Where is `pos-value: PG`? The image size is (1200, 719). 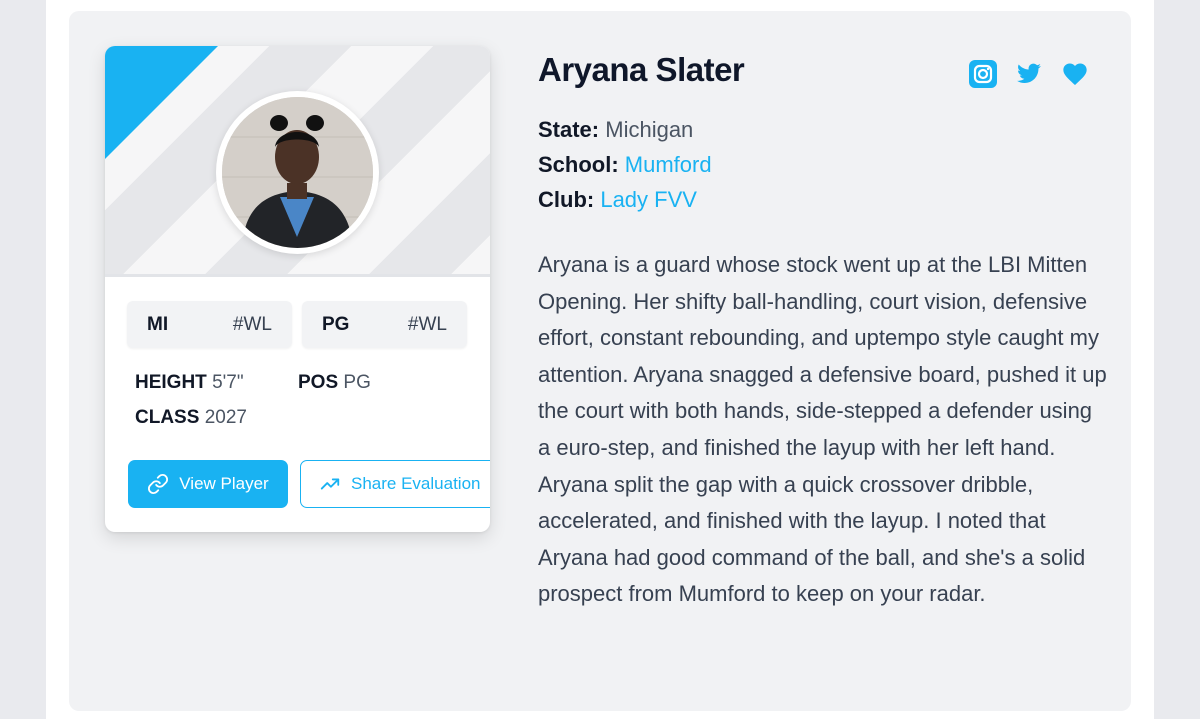 pos-value: PG is located at coordinates (357, 382).